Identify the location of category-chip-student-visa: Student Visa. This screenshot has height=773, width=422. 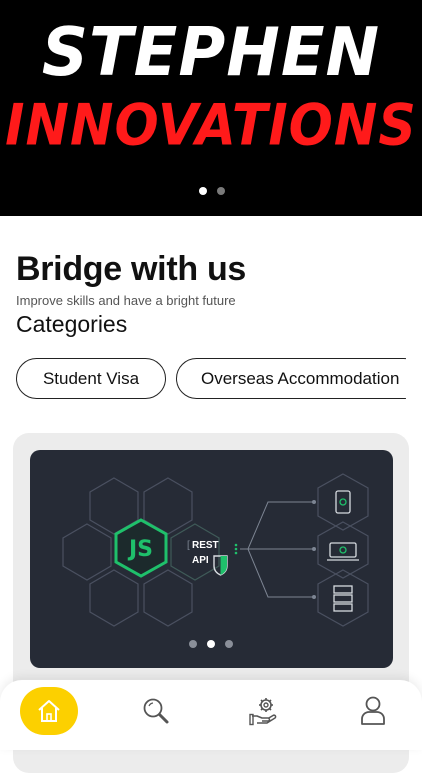
(91, 378).